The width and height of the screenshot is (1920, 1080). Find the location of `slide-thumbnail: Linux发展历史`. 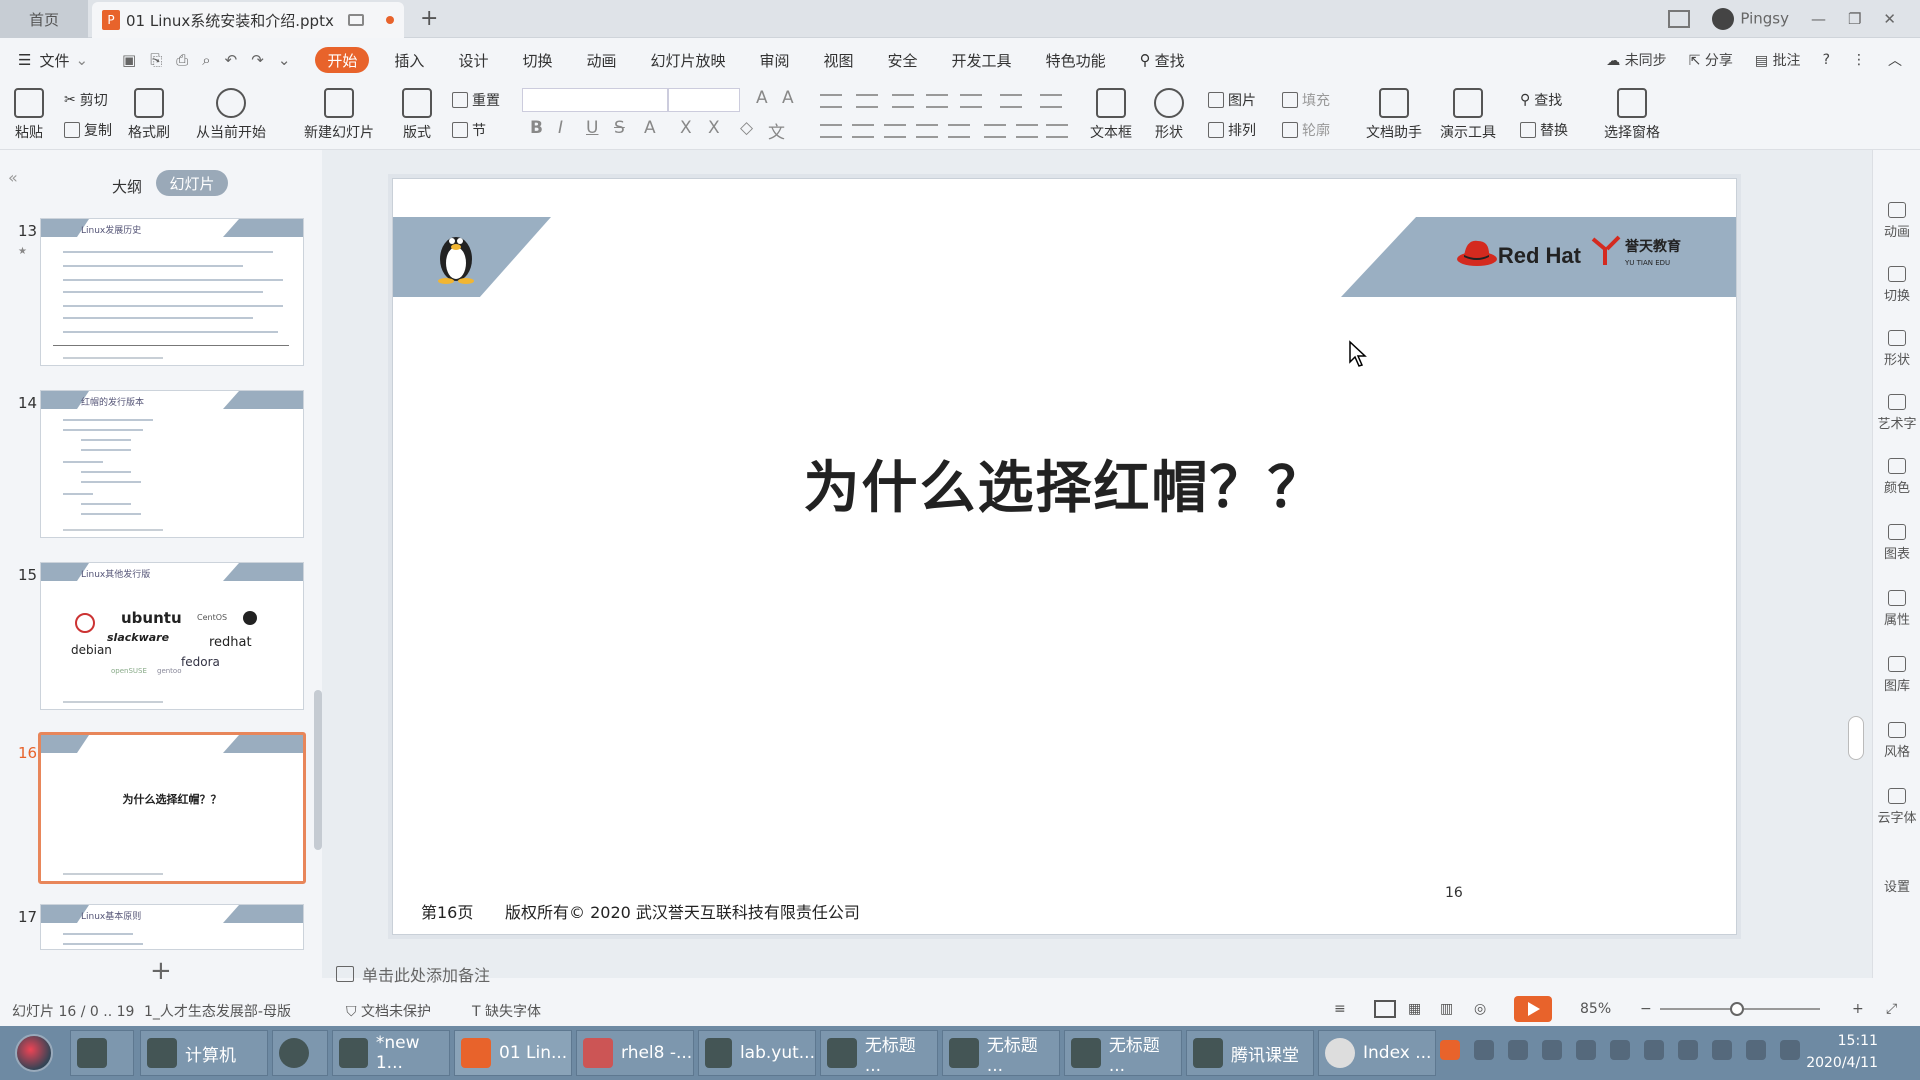

slide-thumbnail: Linux发展历史 is located at coordinates (172, 292).